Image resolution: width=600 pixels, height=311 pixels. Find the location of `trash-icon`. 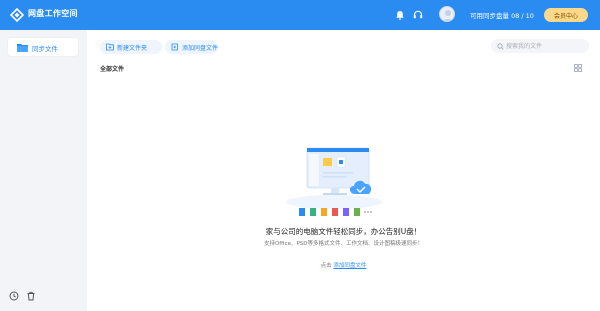

trash-icon is located at coordinates (31, 296).